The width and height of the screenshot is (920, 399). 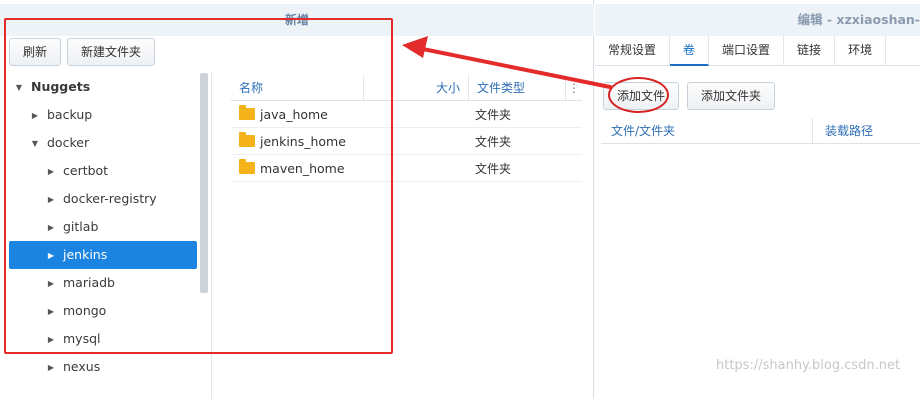 I want to click on file-row: maven_home 文件夹, so click(x=406, y=168).